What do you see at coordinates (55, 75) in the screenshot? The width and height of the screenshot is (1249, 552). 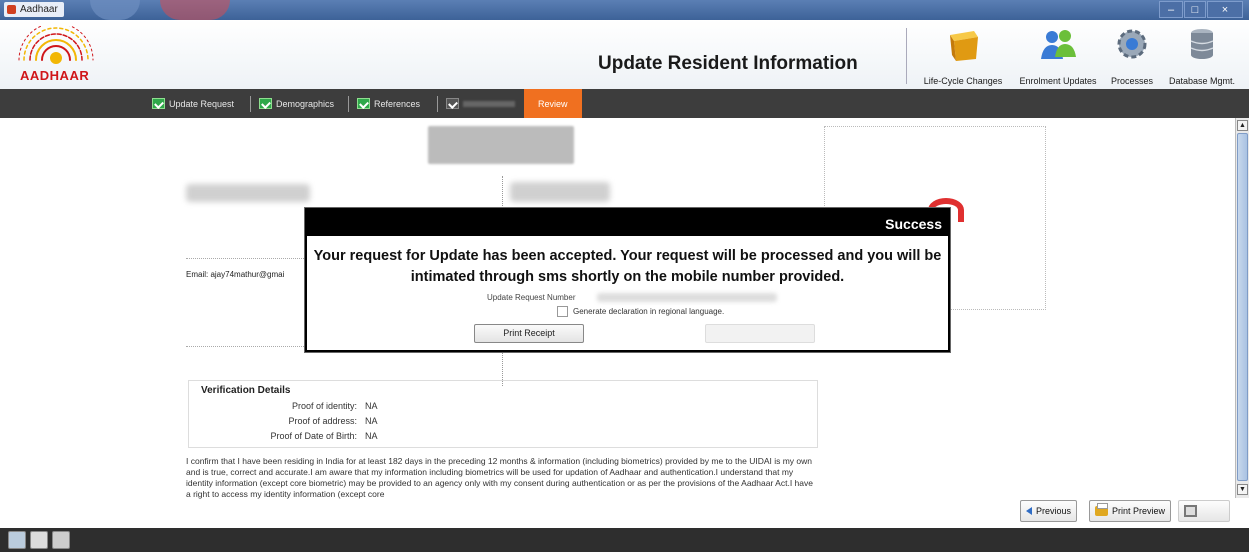 I see `logo-text: AADHAAR` at bounding box center [55, 75].